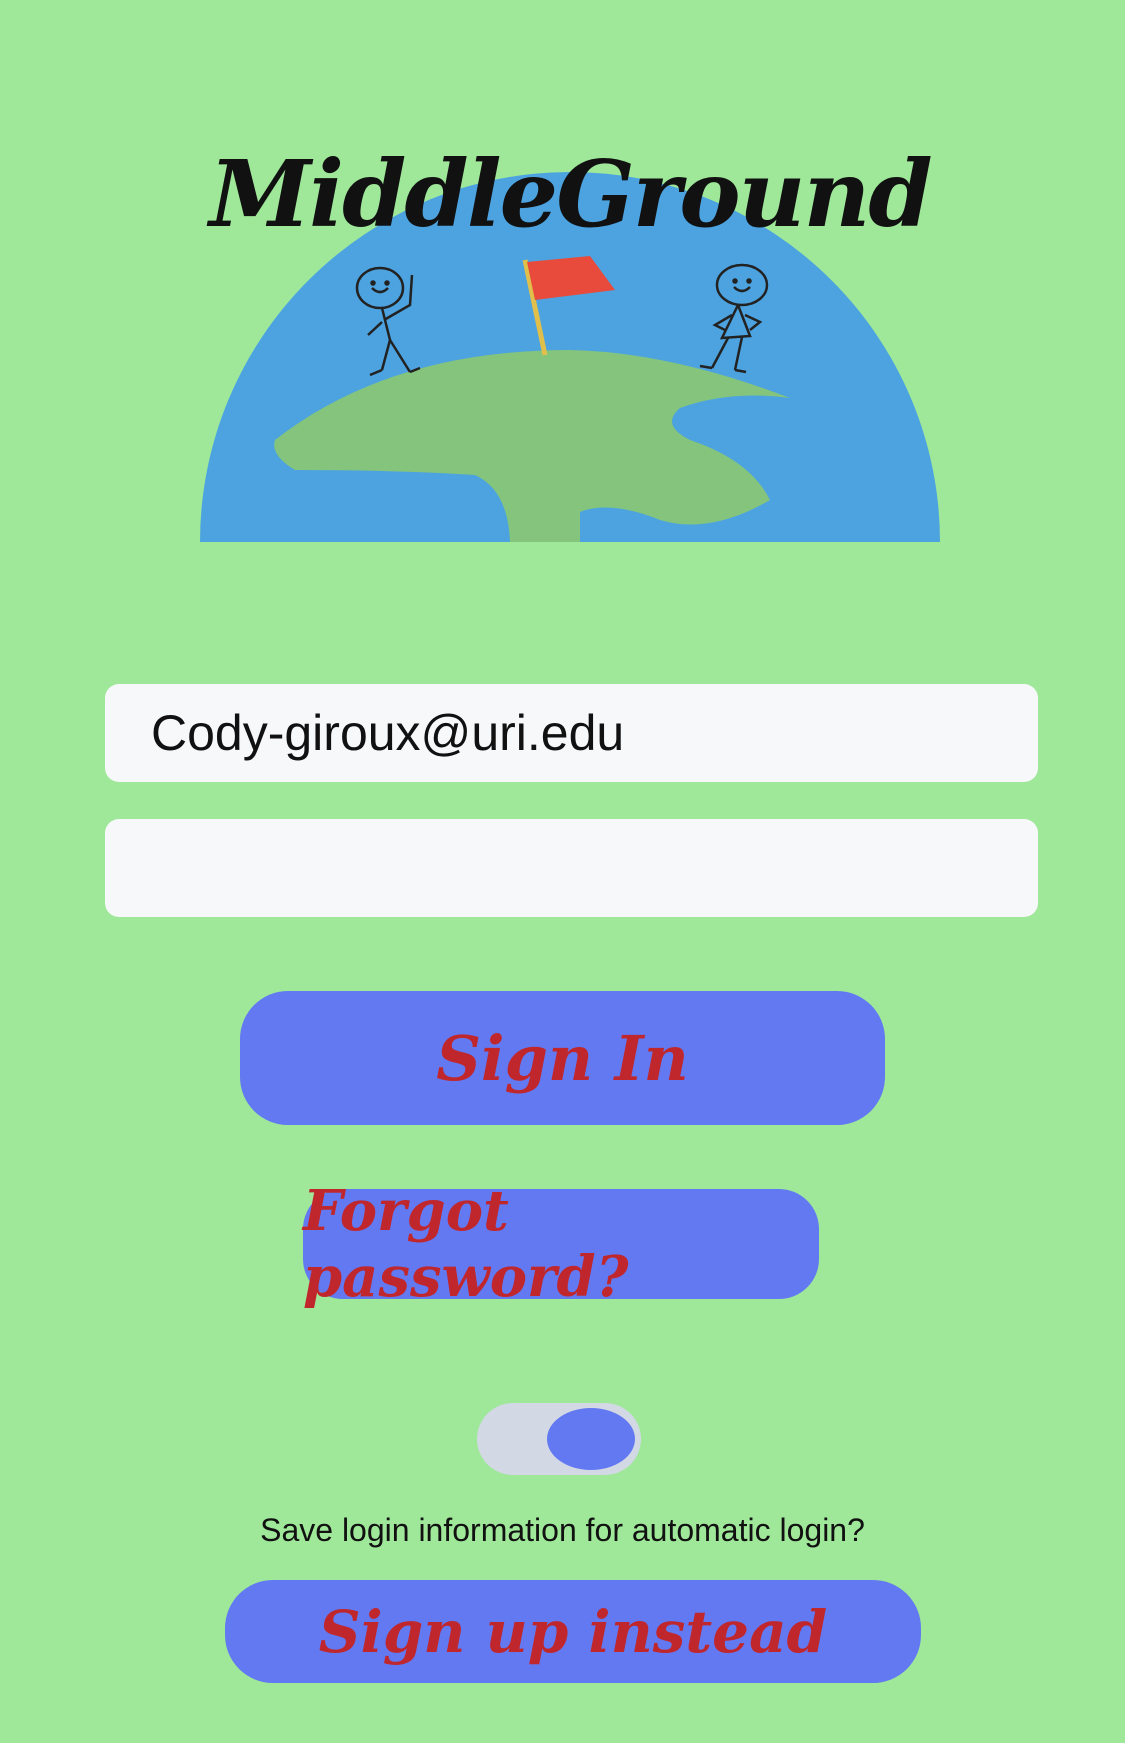 This screenshot has height=1743, width=1125. What do you see at coordinates (570, 194) in the screenshot?
I see `app-logo-text: MiddleGround` at bounding box center [570, 194].